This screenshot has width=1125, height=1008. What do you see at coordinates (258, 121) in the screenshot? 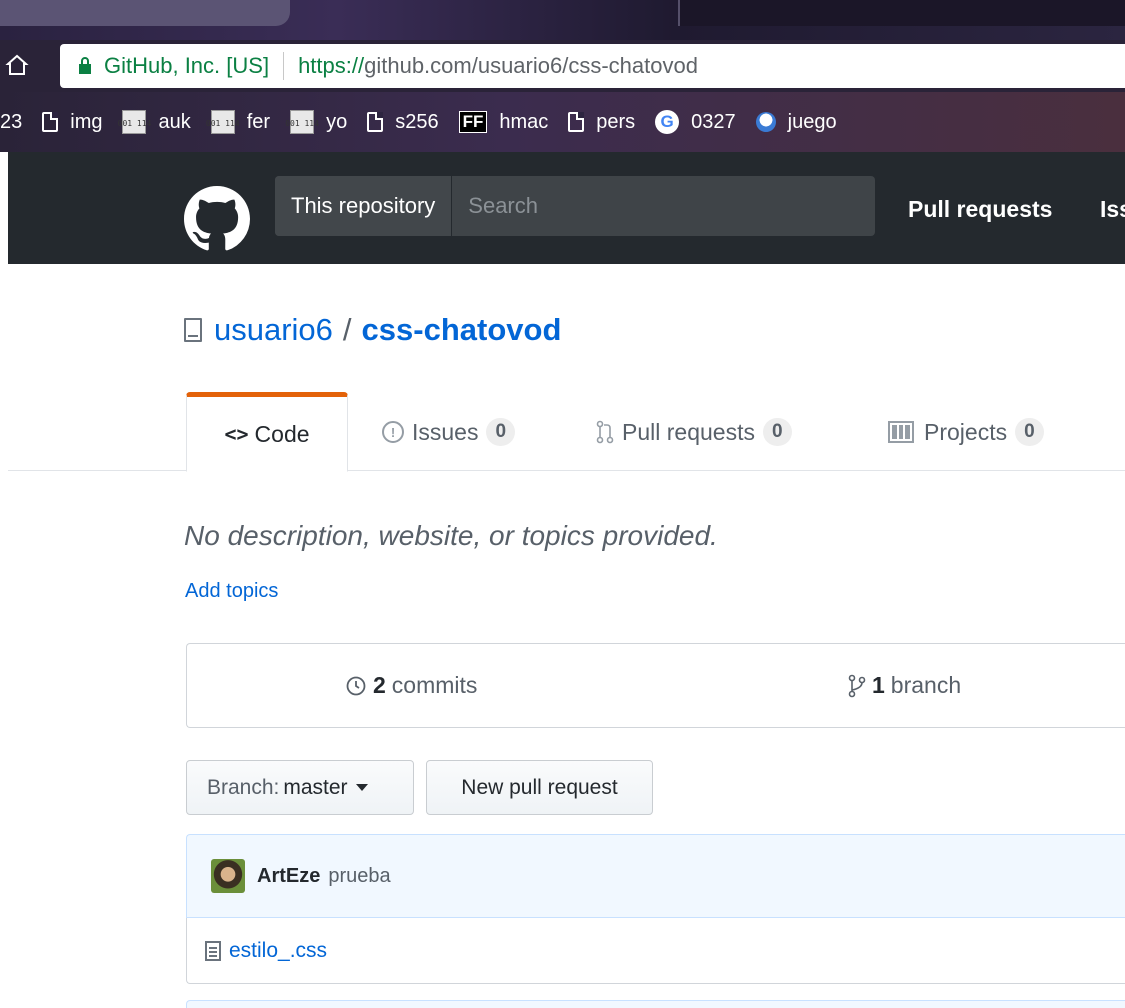
I see `bookmark-label: fer` at bounding box center [258, 121].